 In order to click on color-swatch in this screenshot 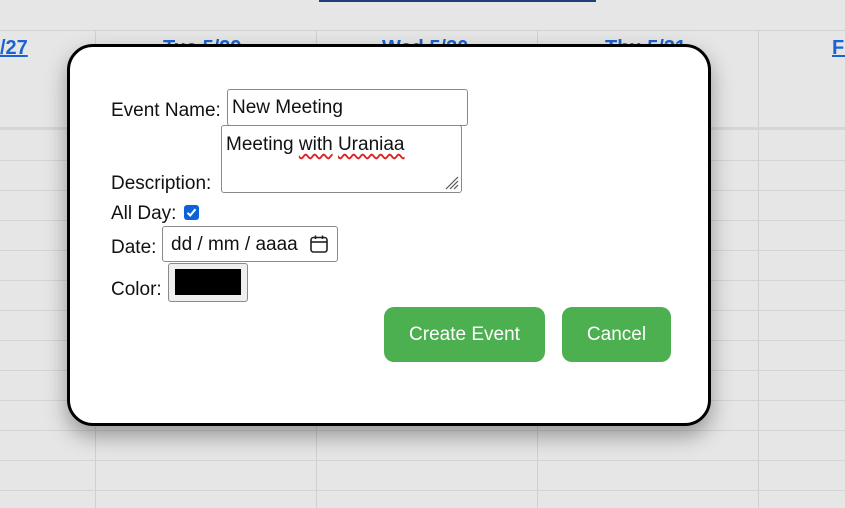, I will do `click(208, 282)`.